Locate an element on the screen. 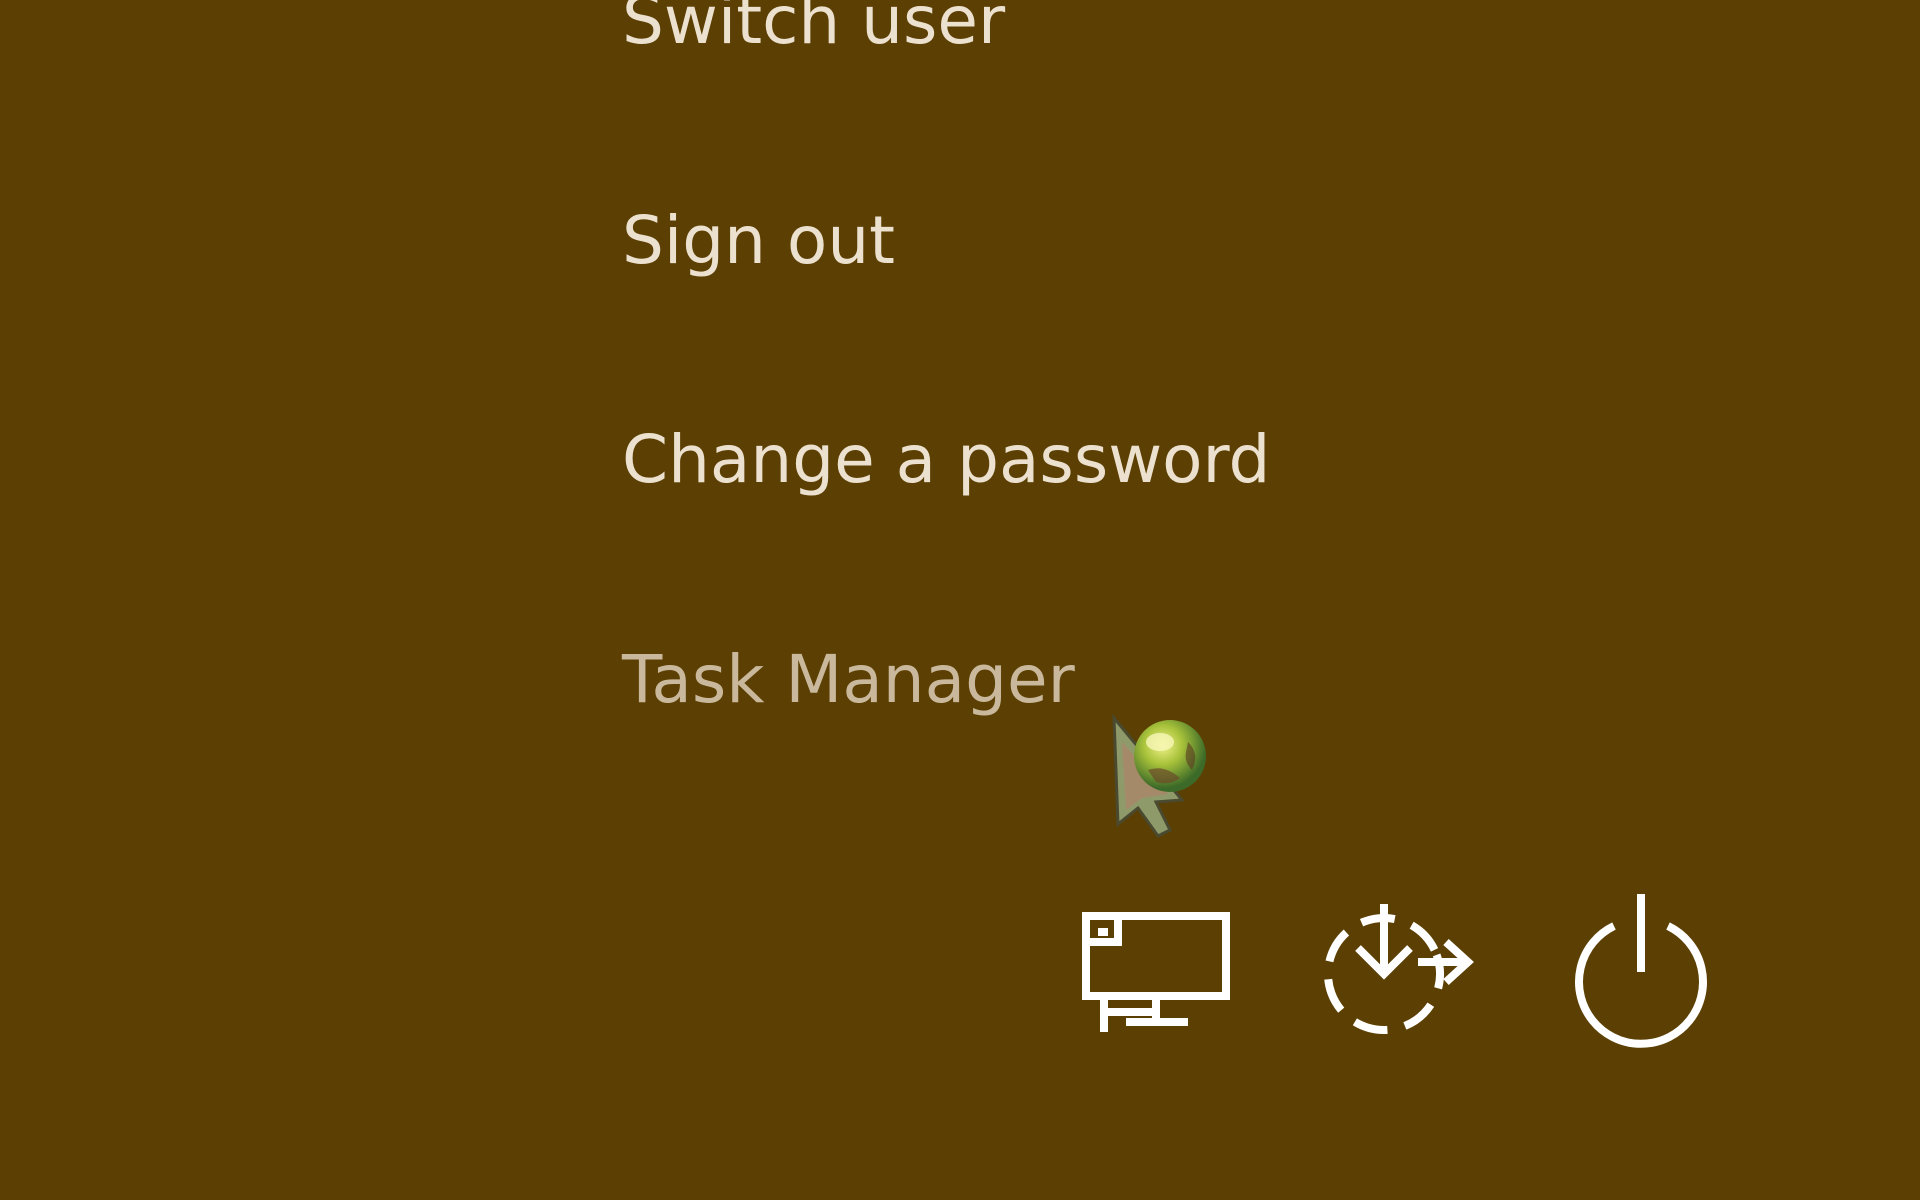  ease-of-access-icon is located at coordinates (1399, 969).